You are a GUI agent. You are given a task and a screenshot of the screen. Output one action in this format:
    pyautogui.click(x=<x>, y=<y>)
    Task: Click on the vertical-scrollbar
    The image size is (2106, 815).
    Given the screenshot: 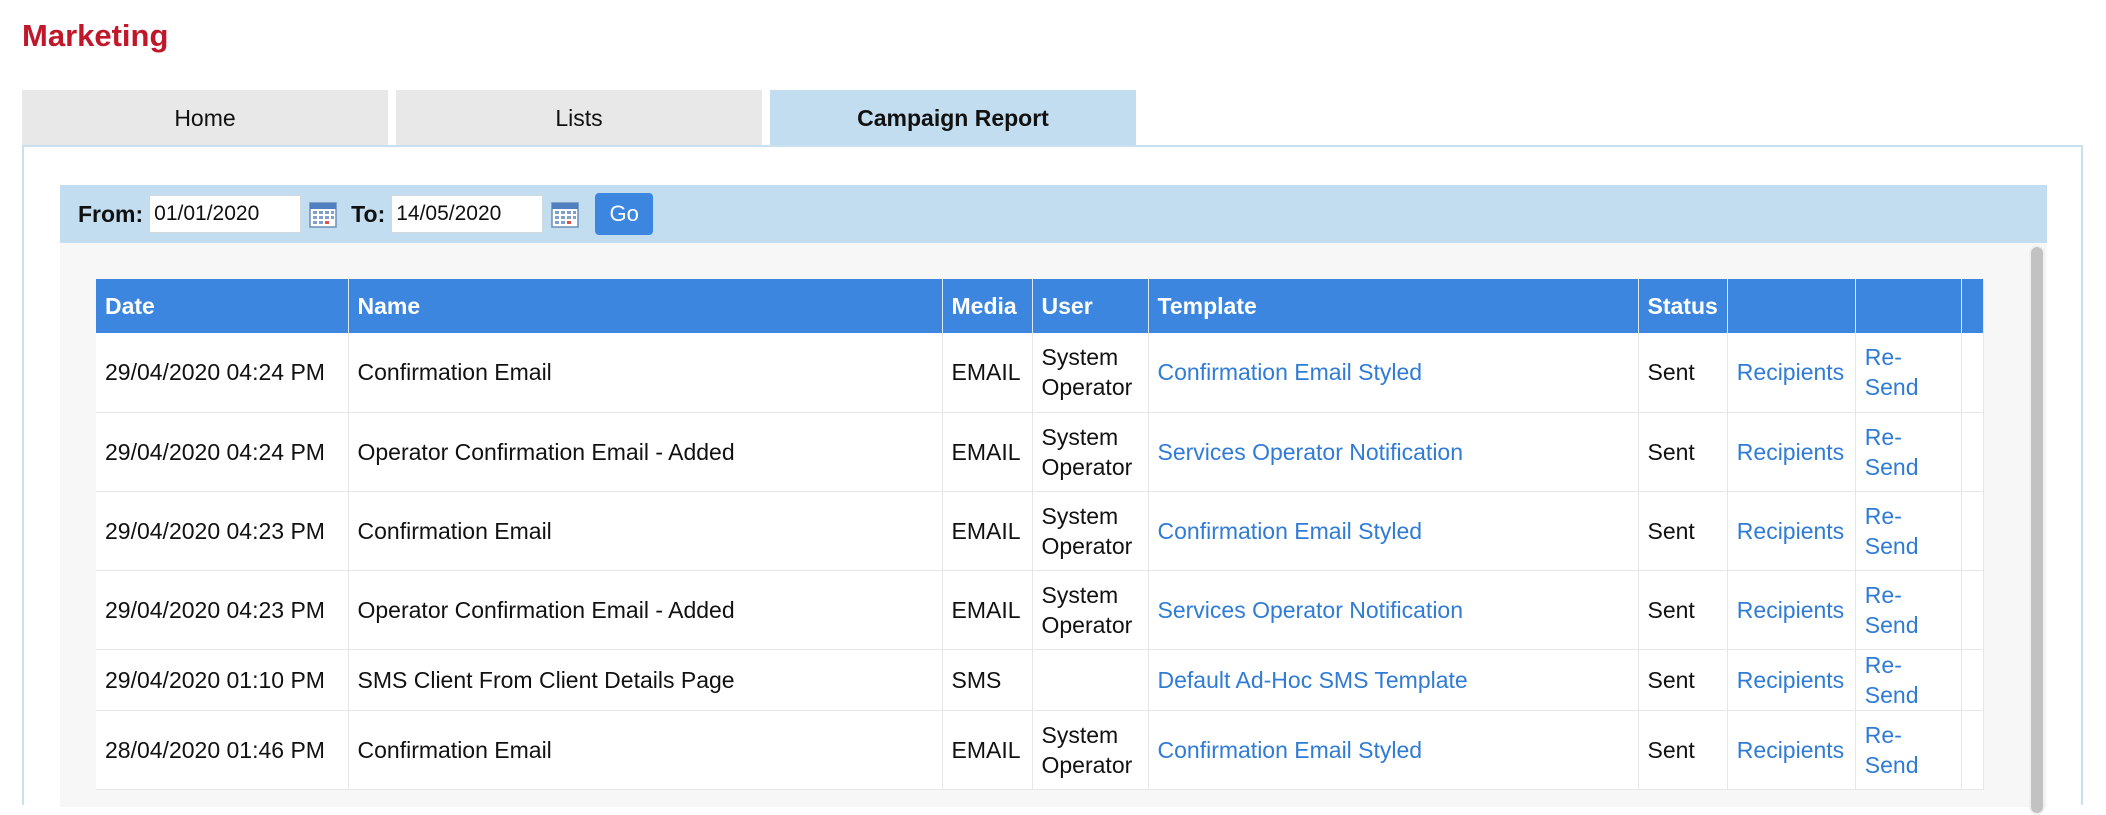 What is the action you would take?
    pyautogui.click(x=2037, y=530)
    